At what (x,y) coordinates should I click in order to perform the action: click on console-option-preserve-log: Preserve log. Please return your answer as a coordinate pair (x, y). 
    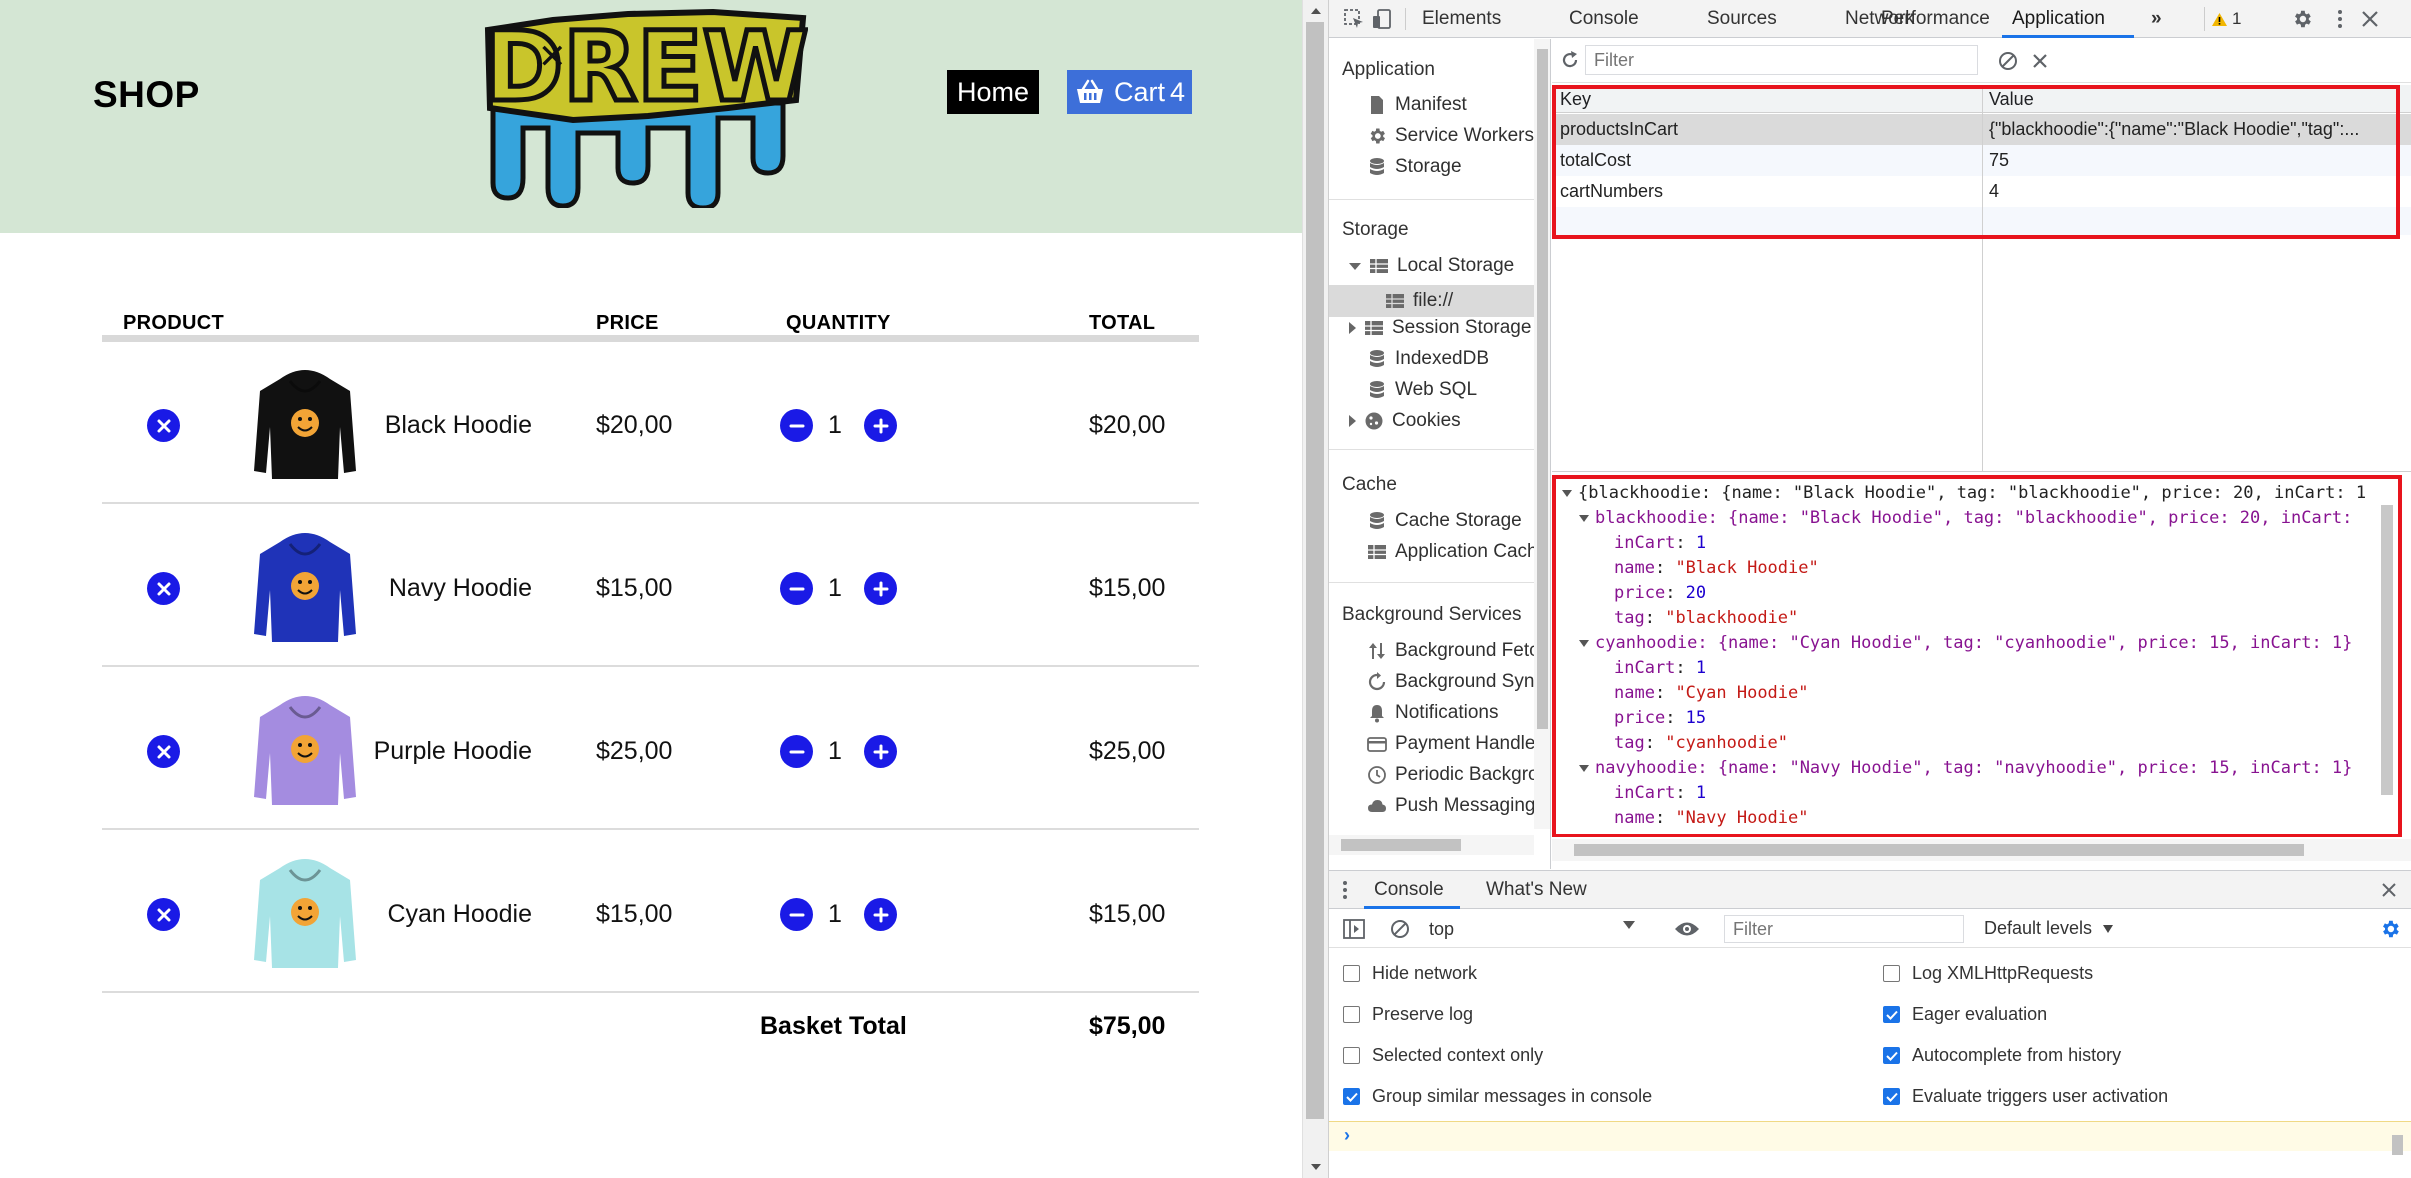
    Looking at the image, I should click on (1408, 1014).